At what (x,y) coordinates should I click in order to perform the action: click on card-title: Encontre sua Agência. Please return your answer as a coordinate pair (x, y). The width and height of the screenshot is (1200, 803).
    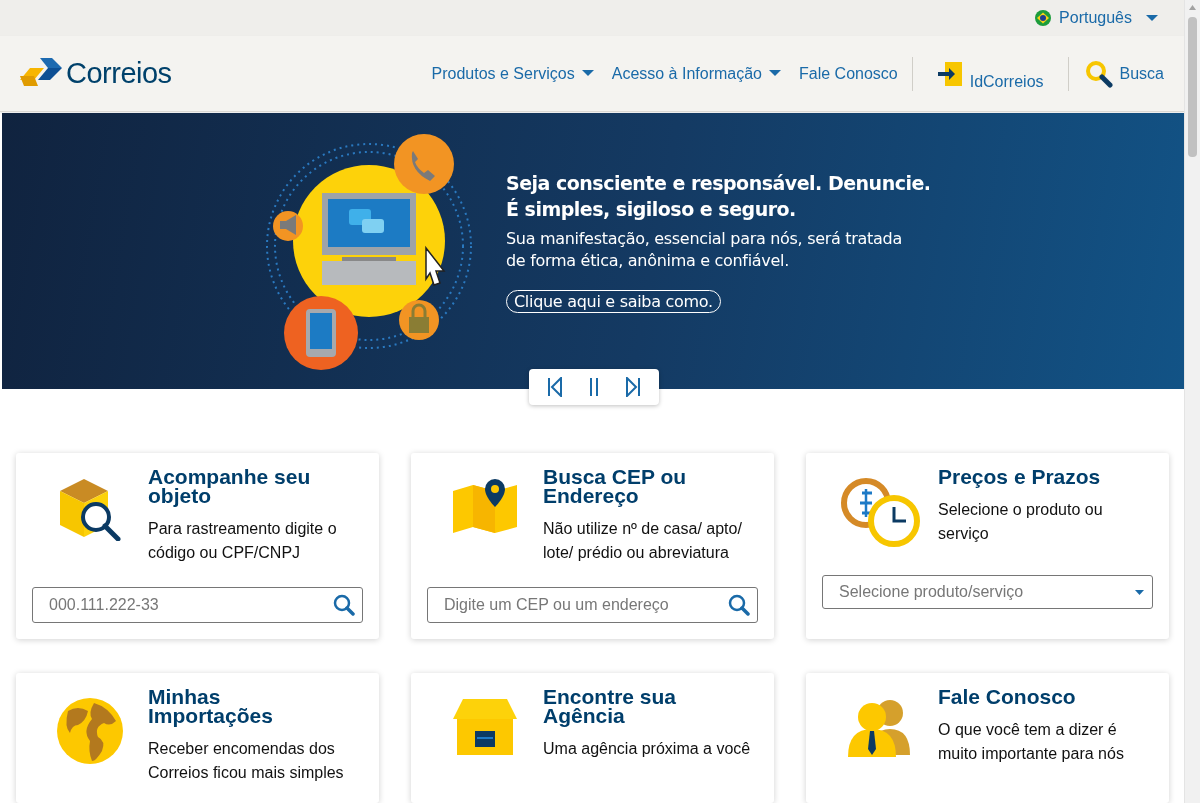
    Looking at the image, I should click on (610, 706).